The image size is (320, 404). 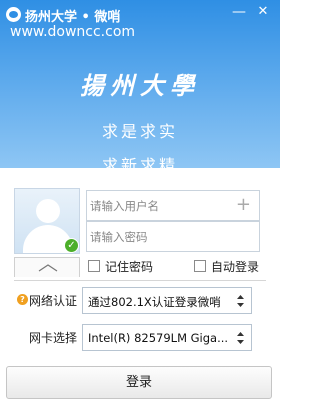 I want to click on online-status-icon: ✓, so click(x=71, y=245).